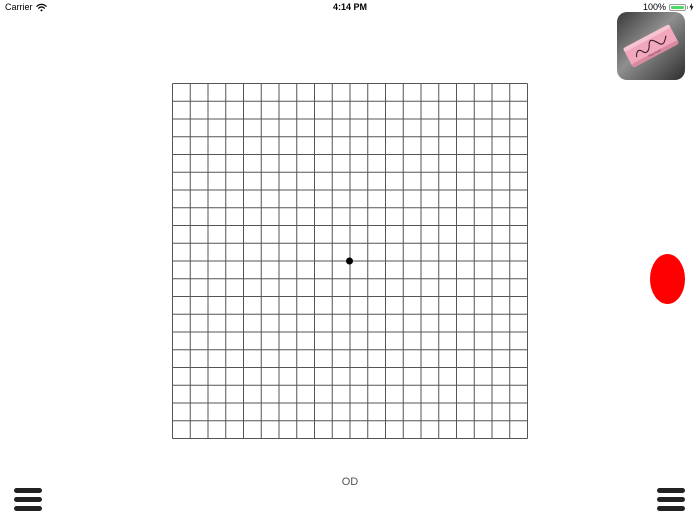 This screenshot has width=700, height=525. Describe the element at coordinates (654, 7) in the screenshot. I see `battery-percent: 100%` at that location.